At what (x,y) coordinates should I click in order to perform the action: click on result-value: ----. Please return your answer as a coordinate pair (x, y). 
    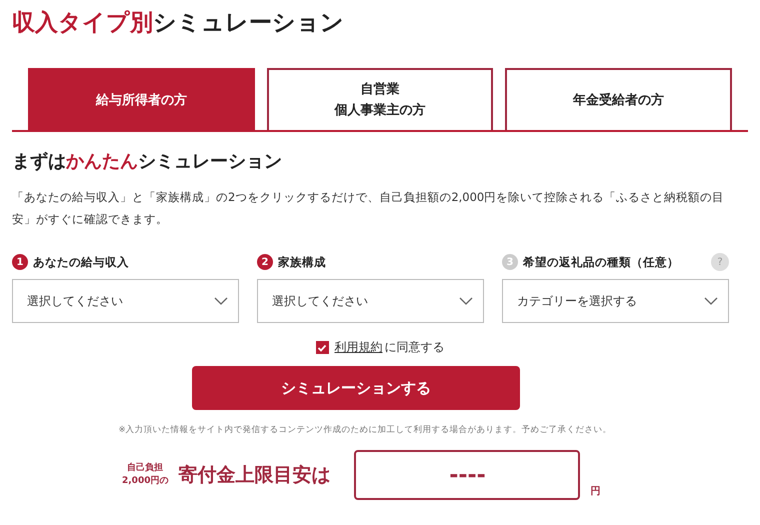
    Looking at the image, I should click on (467, 475).